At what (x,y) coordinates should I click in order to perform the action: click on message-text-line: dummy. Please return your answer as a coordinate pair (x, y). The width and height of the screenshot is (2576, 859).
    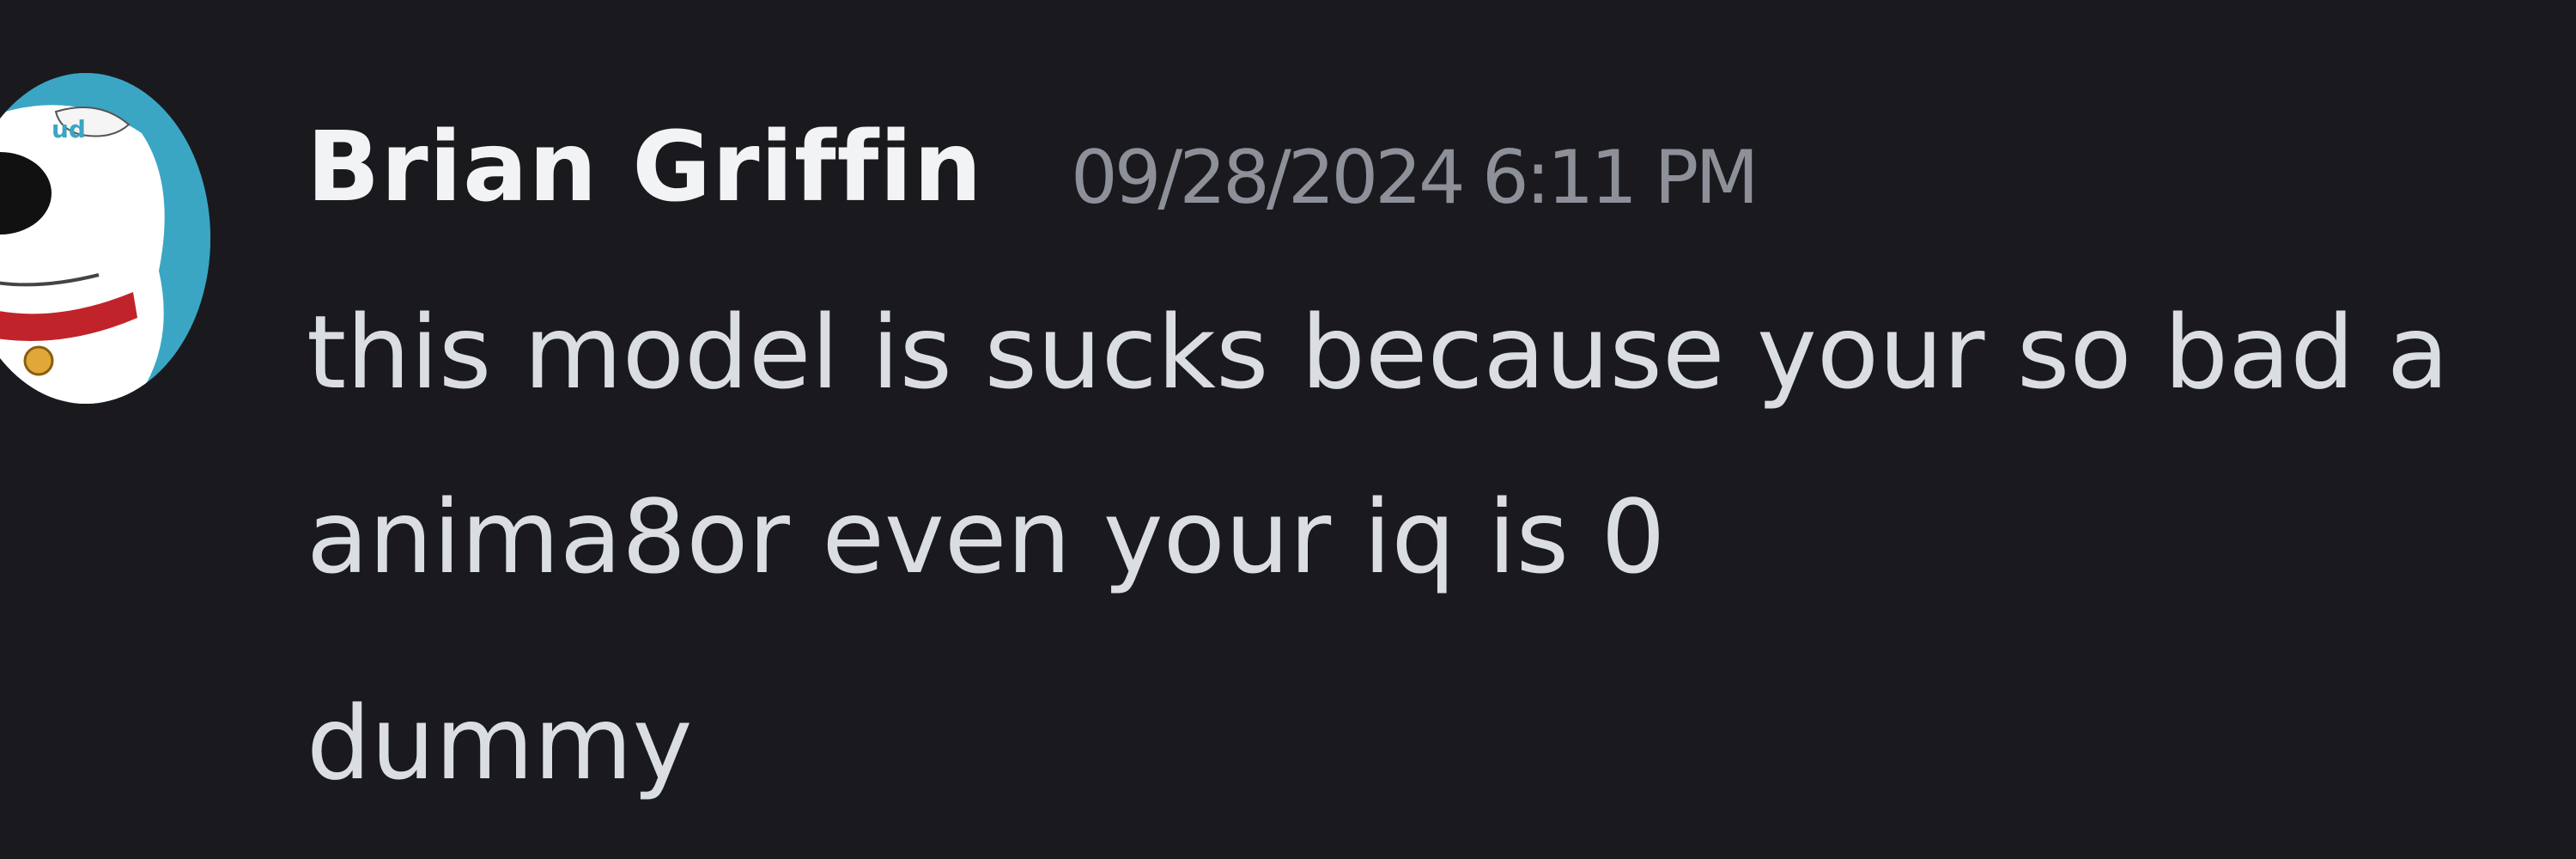
    Looking at the image, I should click on (500, 743).